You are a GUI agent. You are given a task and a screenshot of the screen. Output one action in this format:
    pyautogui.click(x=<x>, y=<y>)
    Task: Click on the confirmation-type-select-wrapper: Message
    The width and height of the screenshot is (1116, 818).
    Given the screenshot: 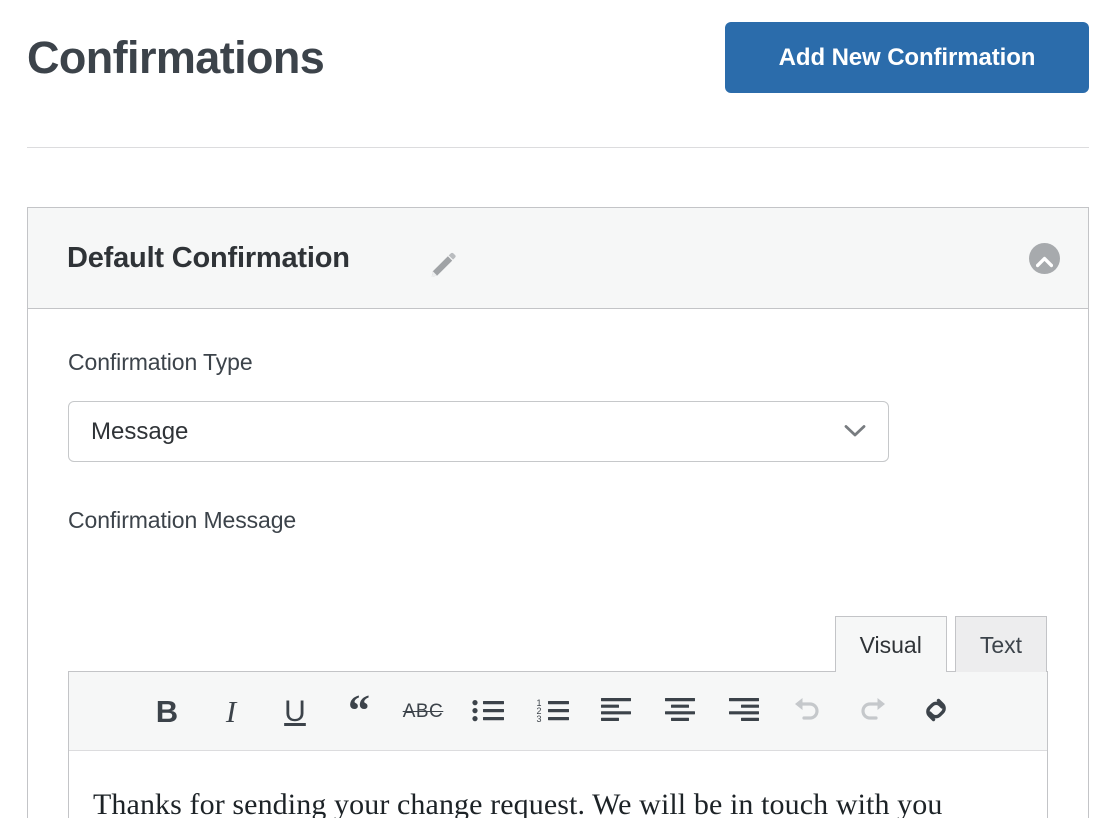 What is the action you would take?
    pyautogui.click(x=478, y=431)
    